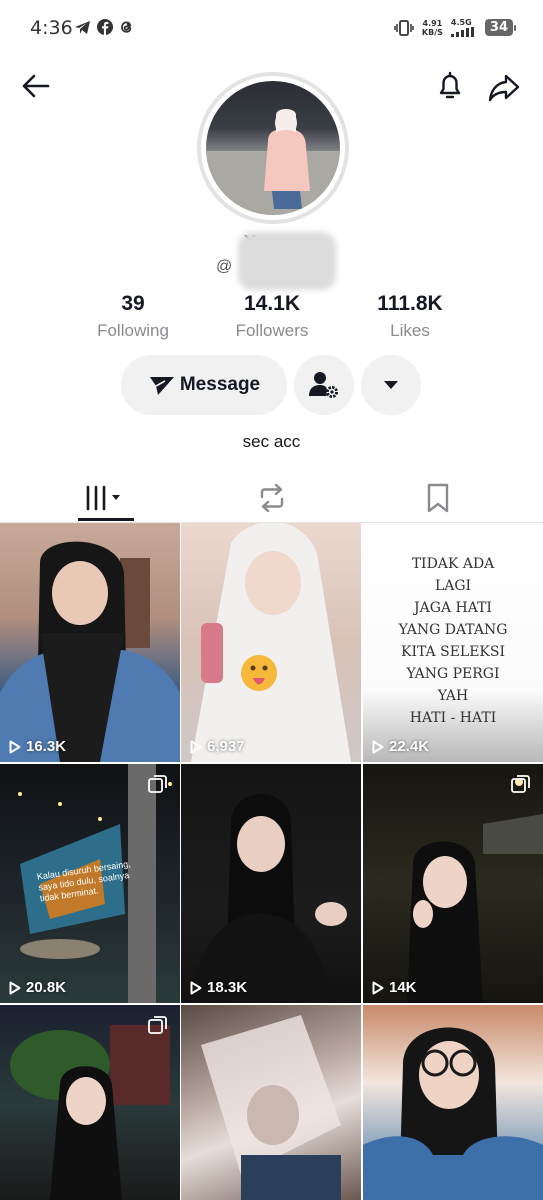 The height and width of the screenshot is (1200, 543). I want to click on more-options-button, so click(391, 385).